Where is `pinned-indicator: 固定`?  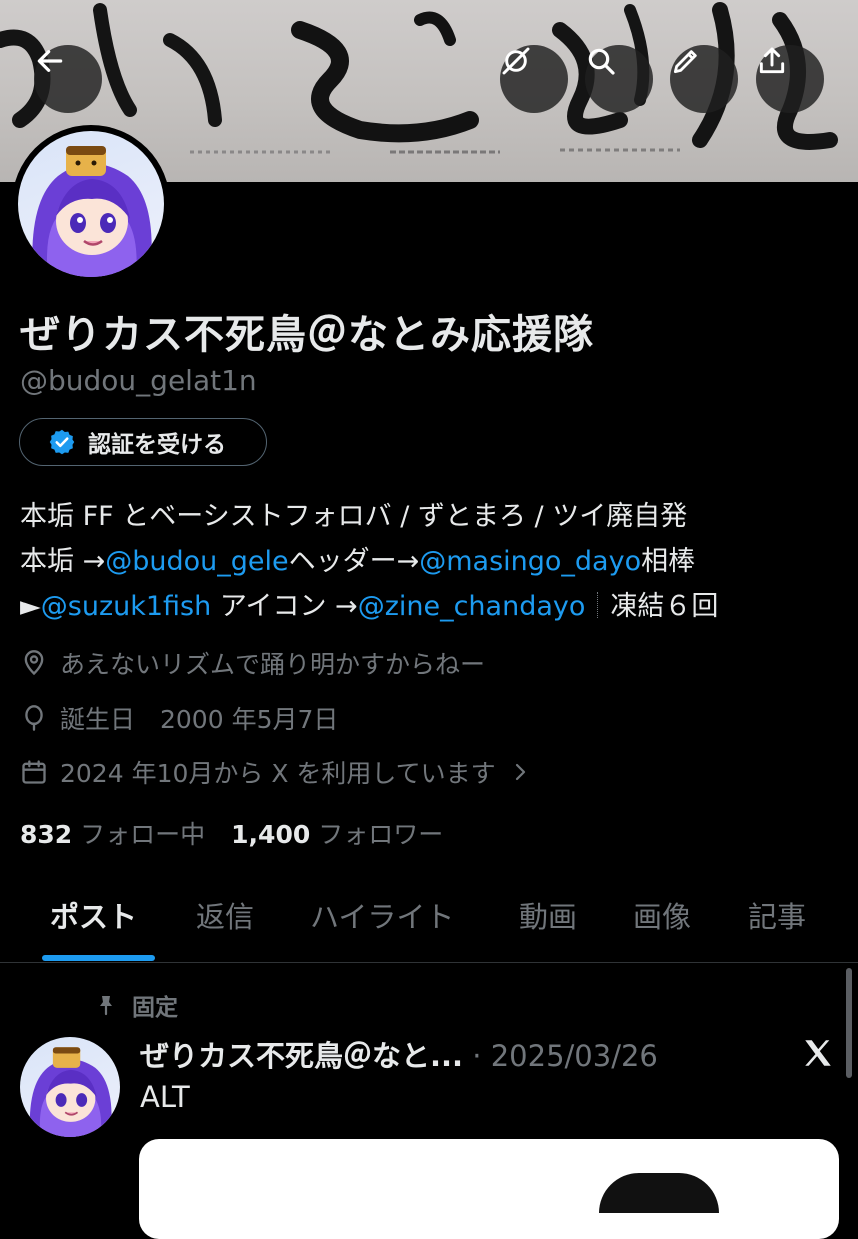
pinned-indicator: 固定 is located at coordinates (136, 1005).